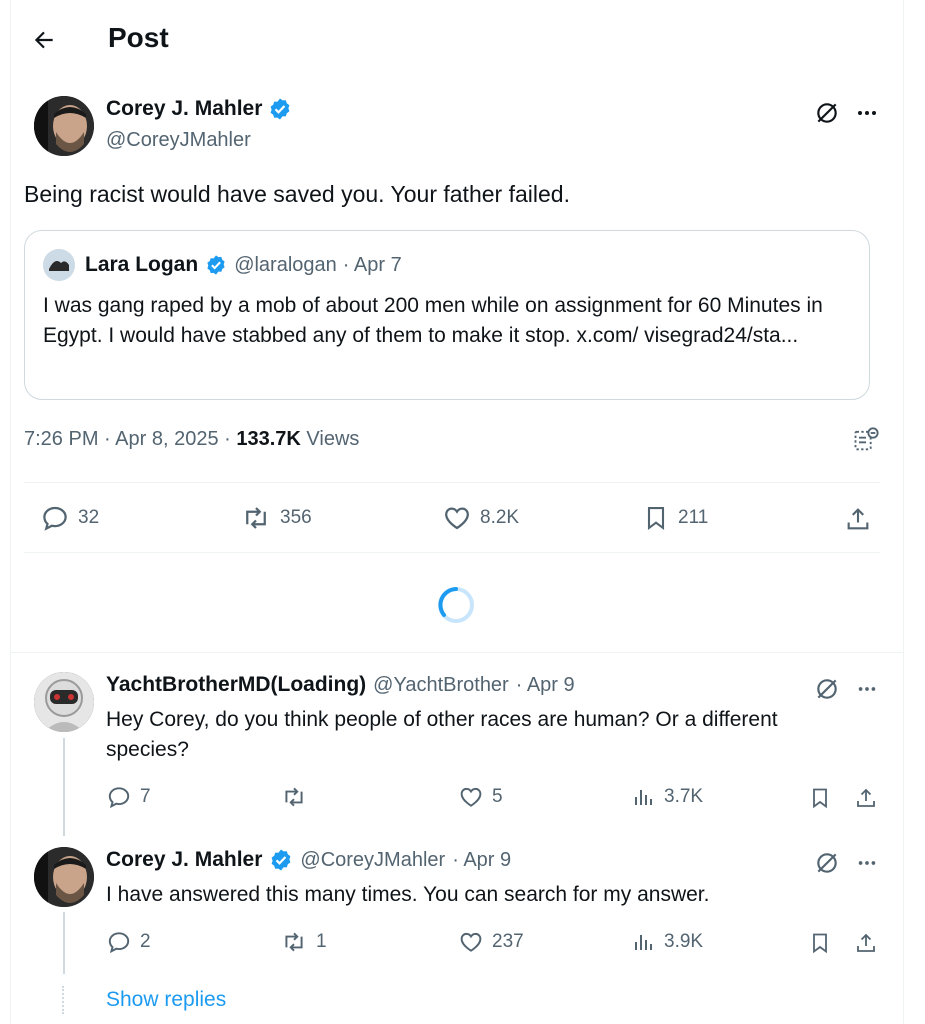 This screenshot has height=1024, width=925. Describe the element at coordinates (866, 440) in the screenshot. I see `analytics-icon` at that location.